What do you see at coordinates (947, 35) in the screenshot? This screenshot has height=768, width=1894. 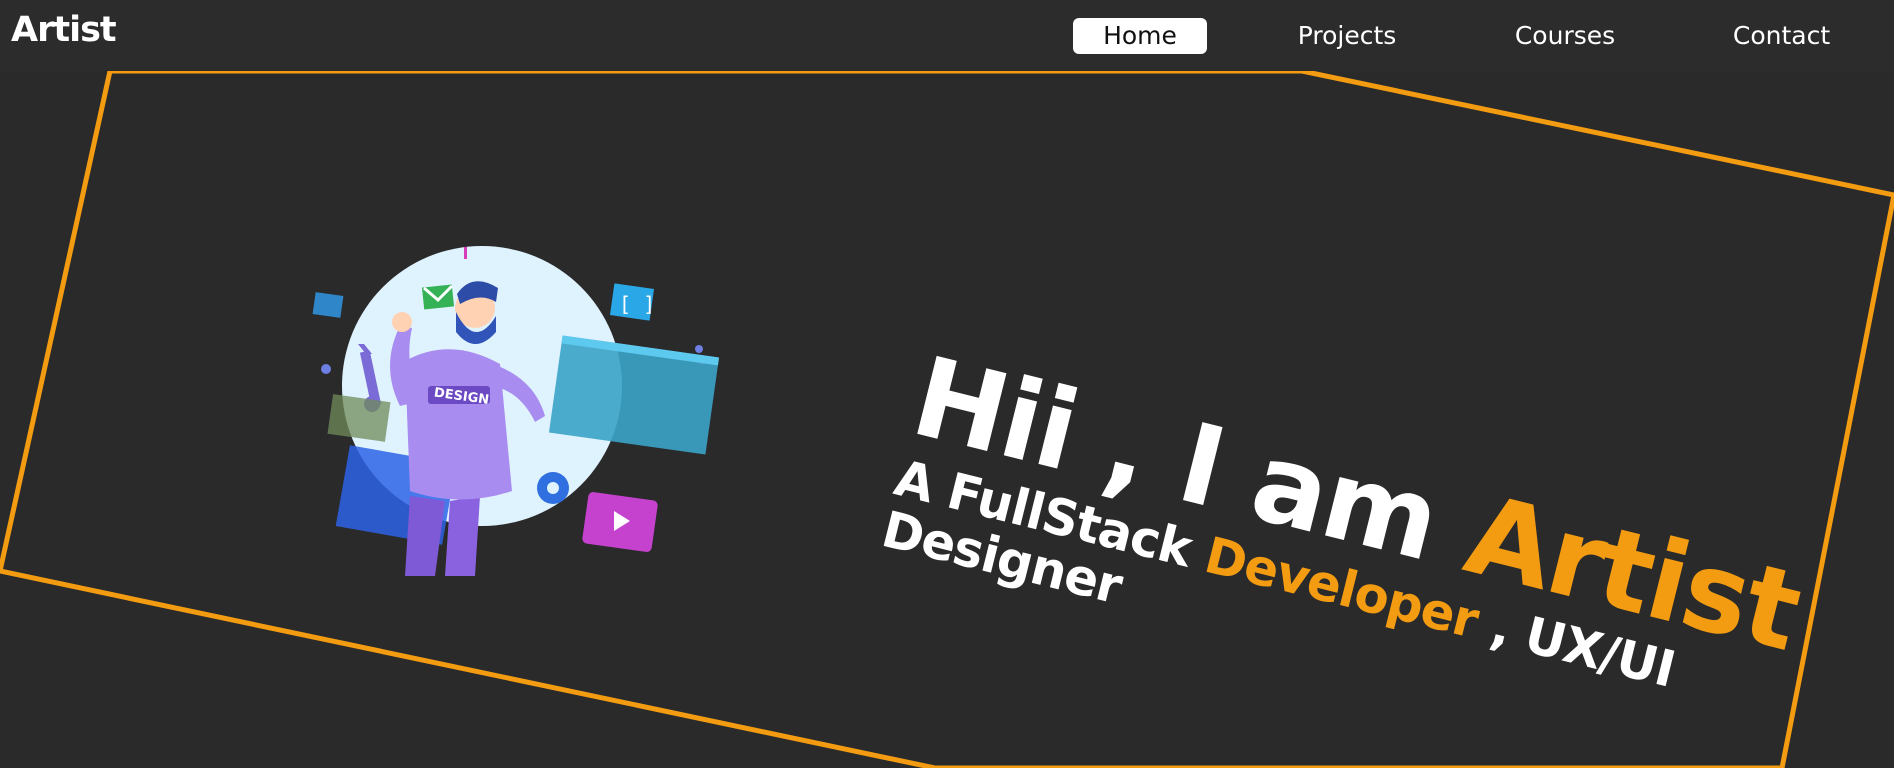 I see `top-navbar: Artist Home Projects Courses Contact` at bounding box center [947, 35].